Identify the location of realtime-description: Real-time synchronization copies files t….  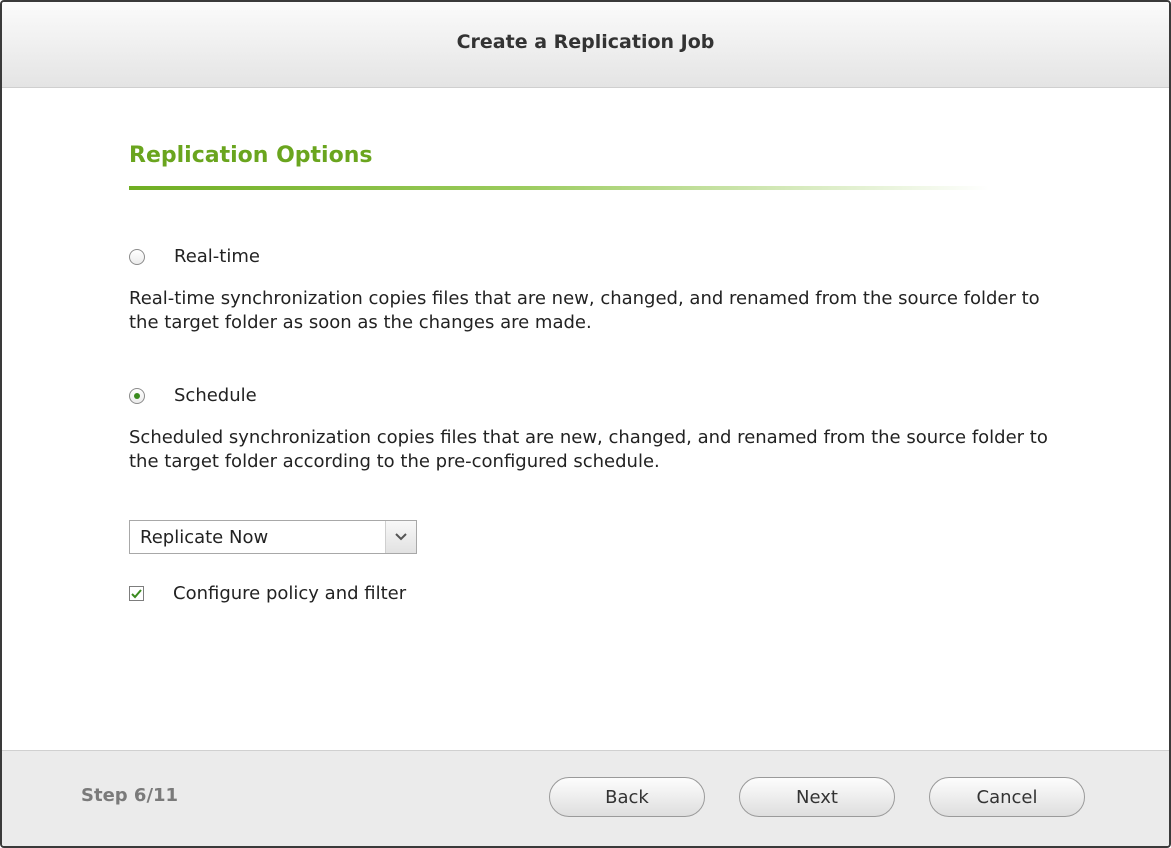
(584, 310).